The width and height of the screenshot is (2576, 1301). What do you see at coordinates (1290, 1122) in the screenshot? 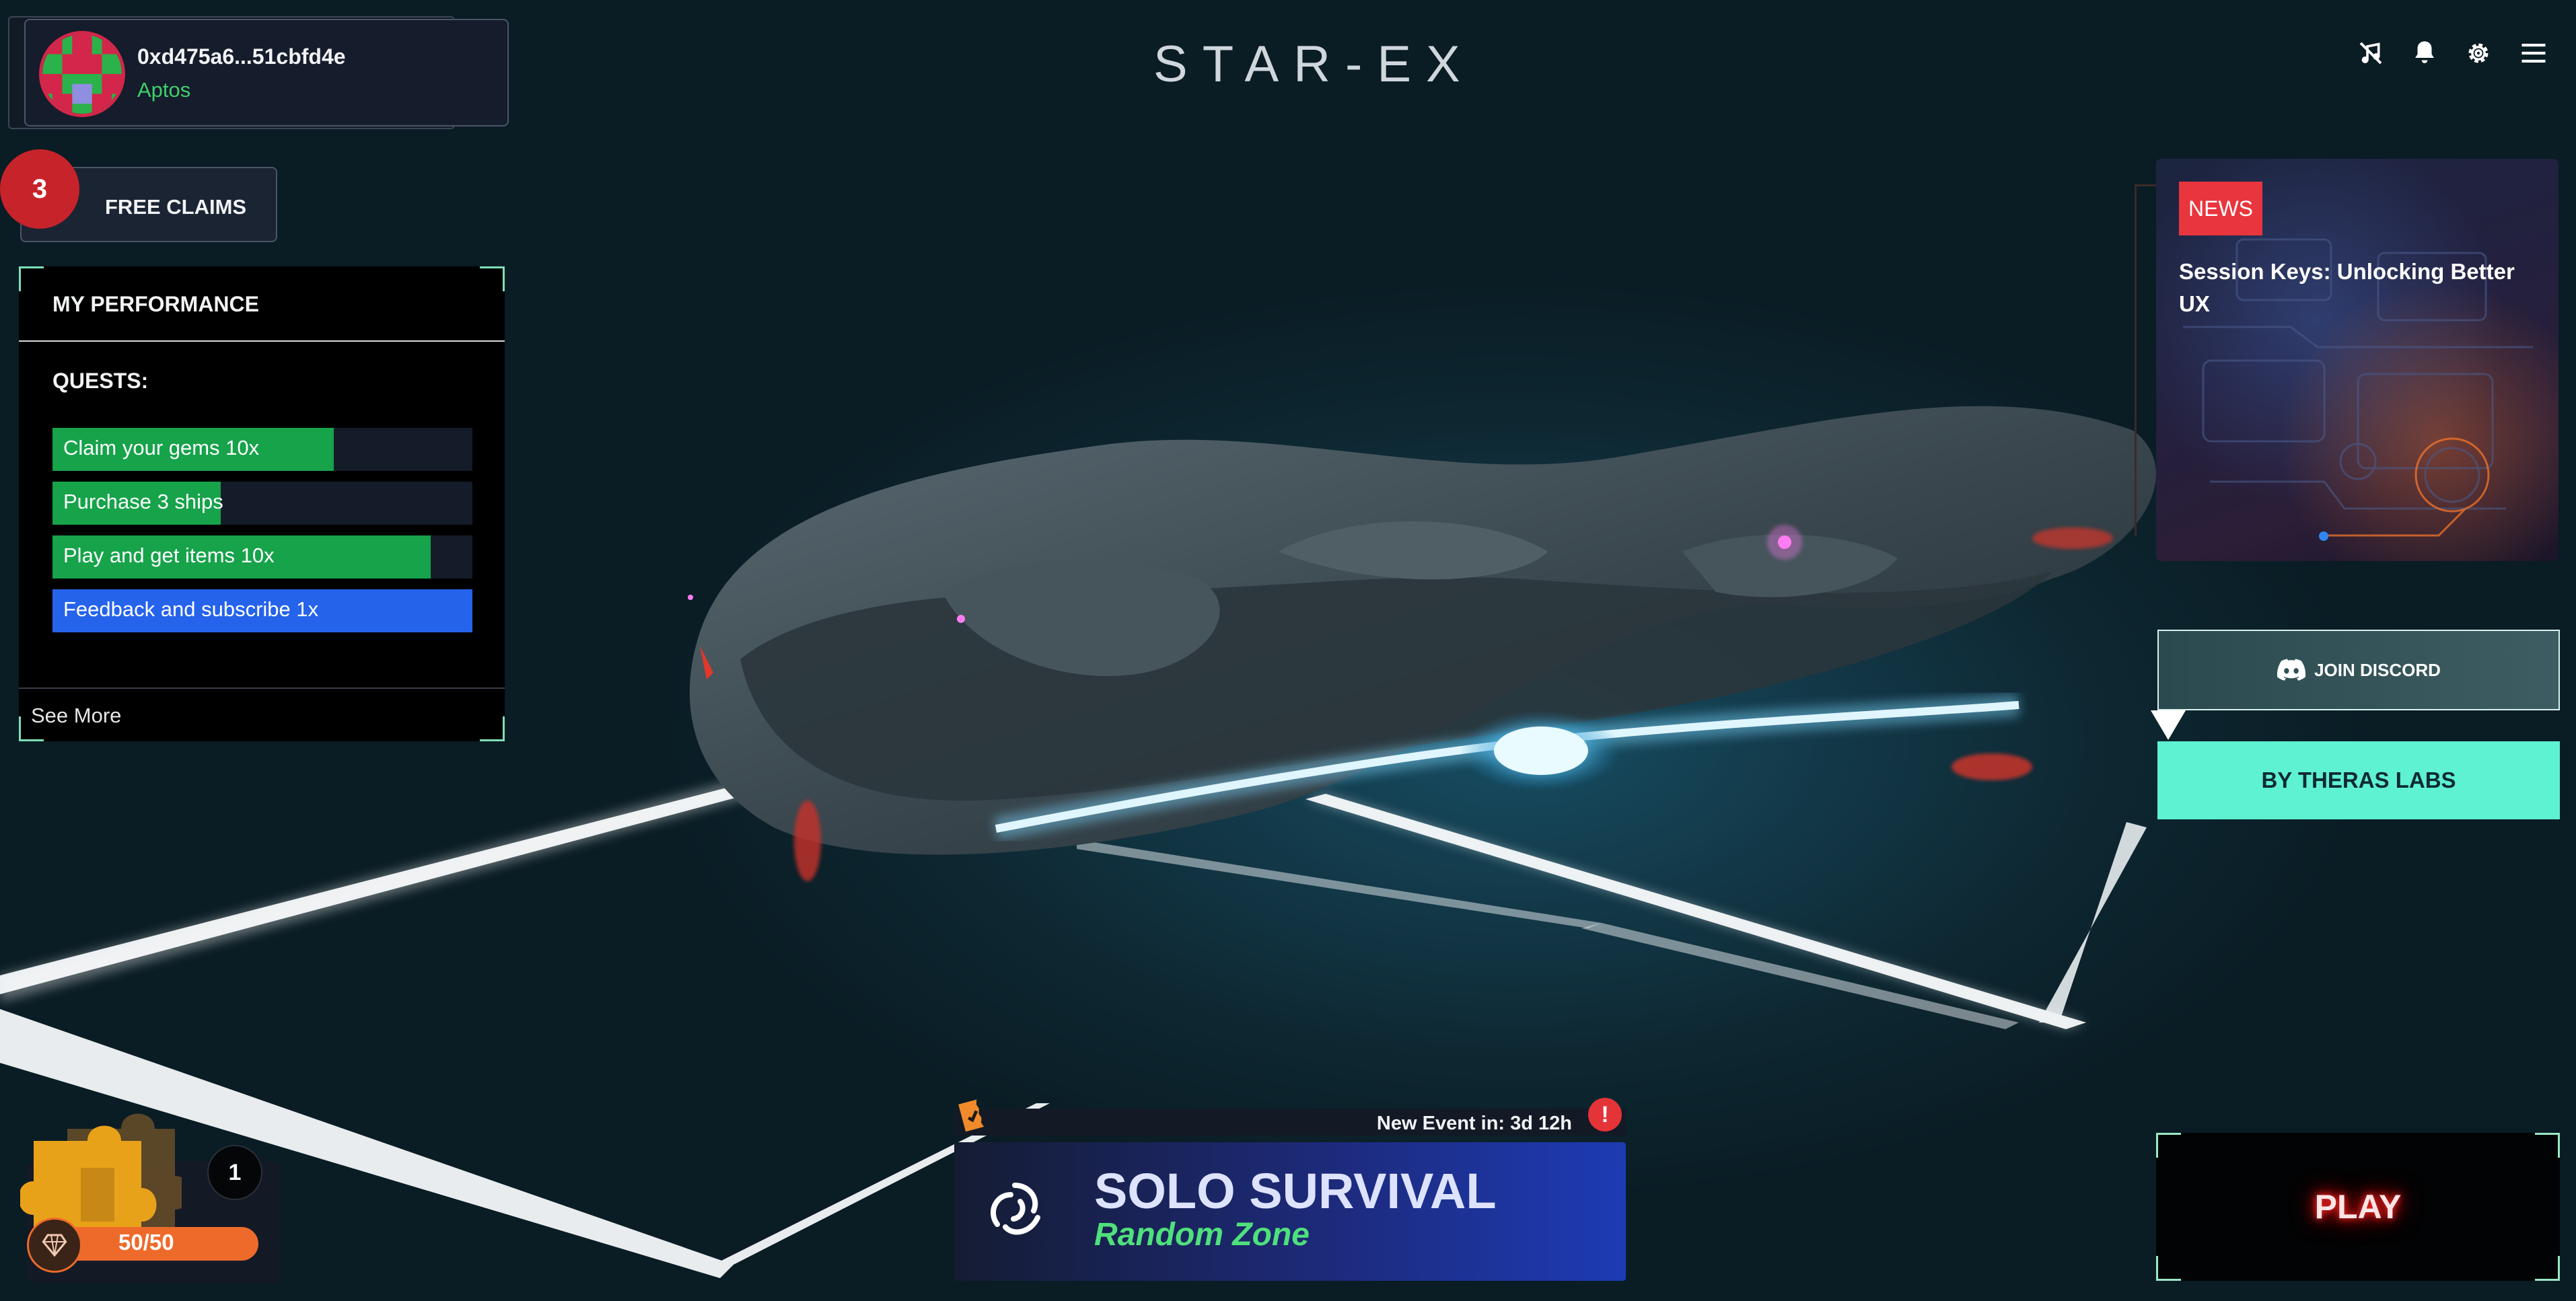
I see `event-strip: New Event in: 3d 12h` at bounding box center [1290, 1122].